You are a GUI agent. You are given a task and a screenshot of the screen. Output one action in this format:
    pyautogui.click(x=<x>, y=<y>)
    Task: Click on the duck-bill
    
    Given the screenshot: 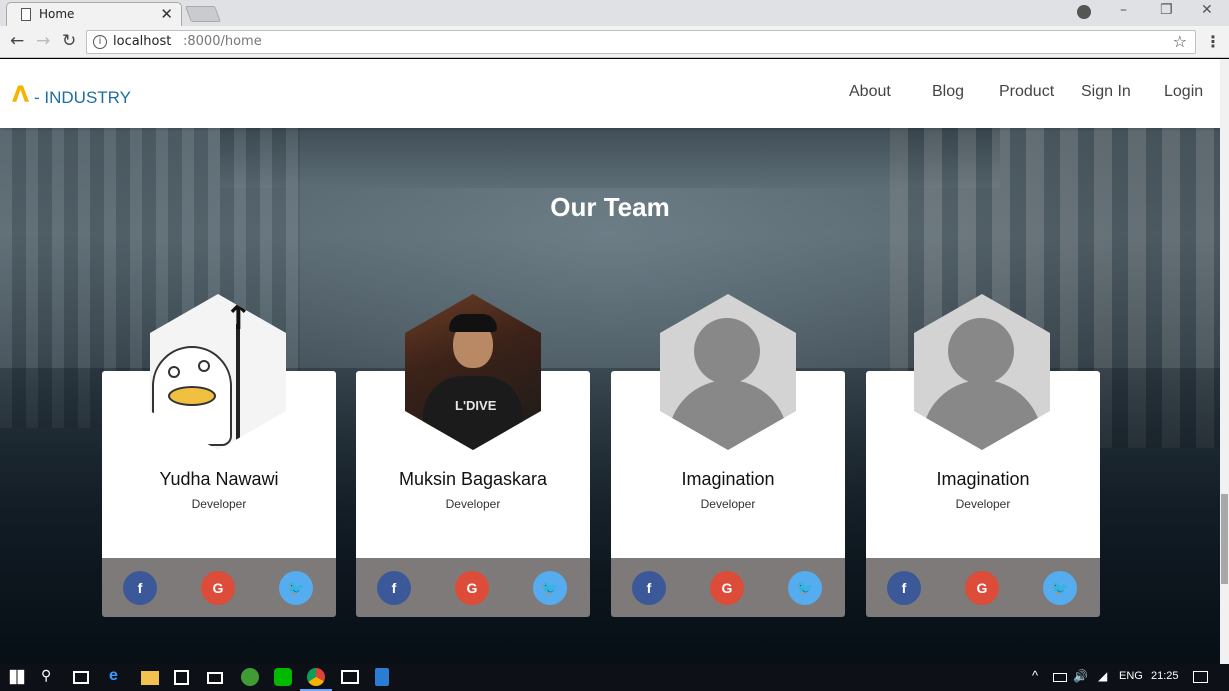 What is the action you would take?
    pyautogui.click(x=192, y=396)
    